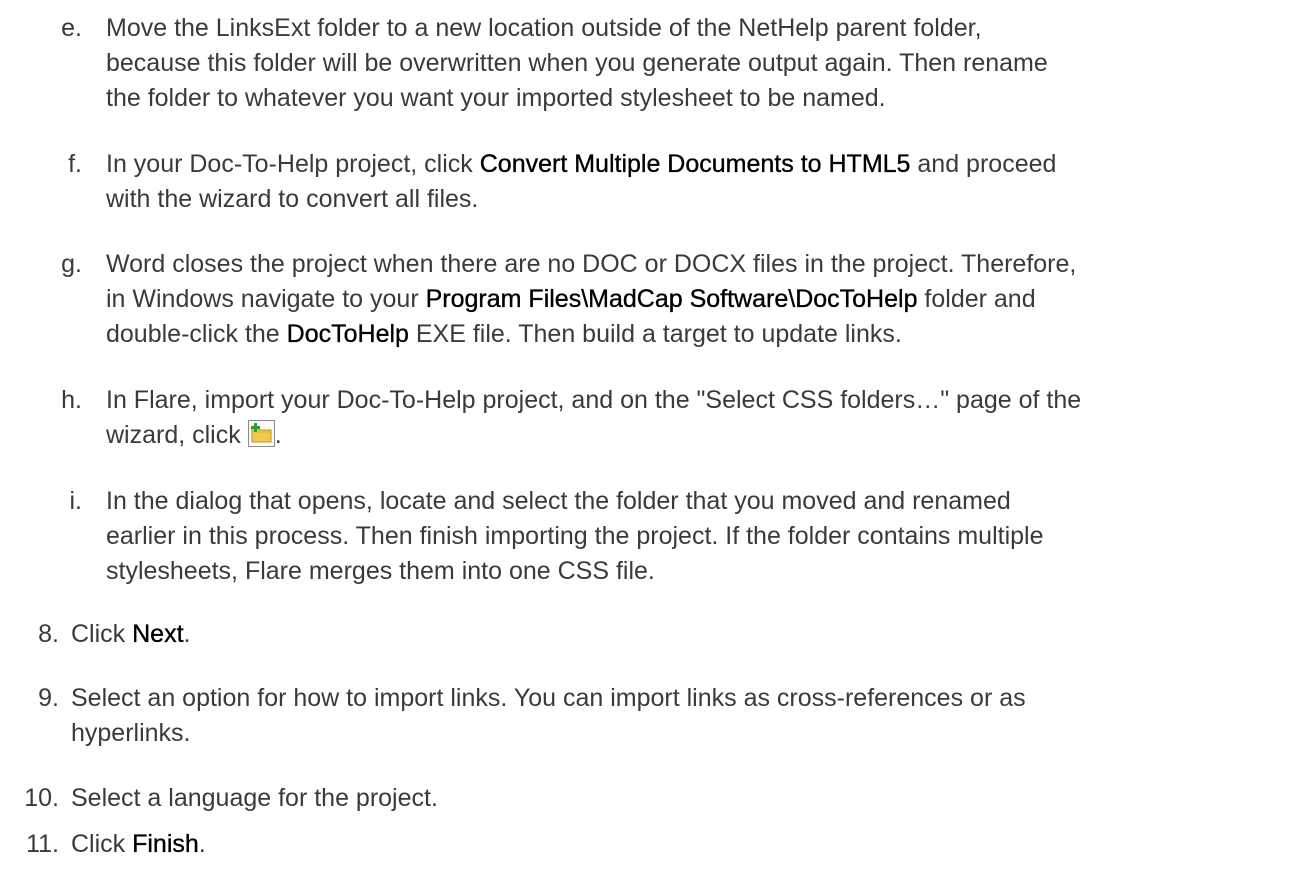  What do you see at coordinates (131, 733) in the screenshot?
I see `step-text-line: hyperlinks.` at bounding box center [131, 733].